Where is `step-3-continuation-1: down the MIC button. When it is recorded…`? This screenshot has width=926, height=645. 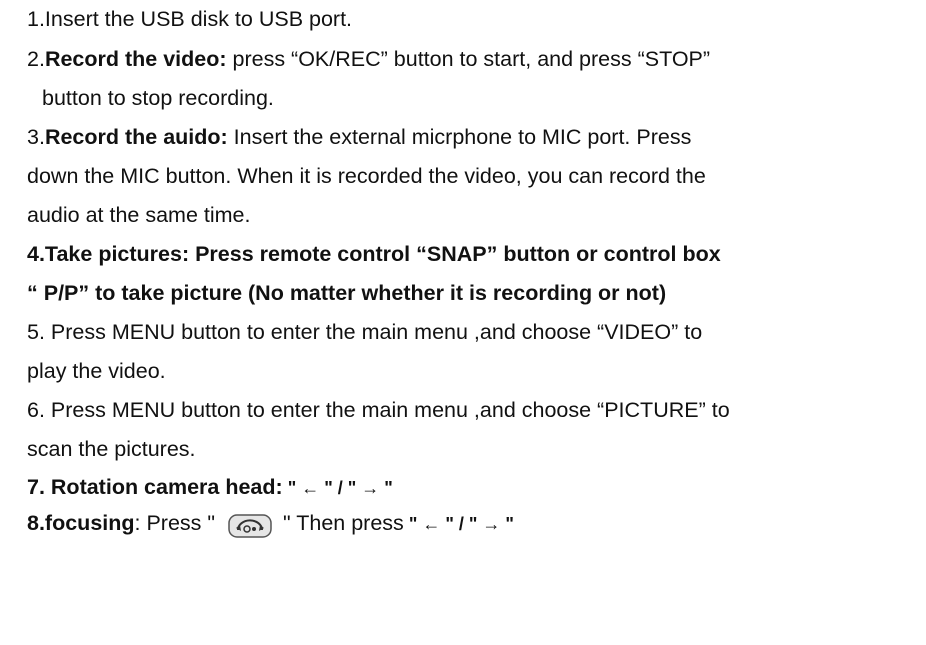 step-3-continuation-1: down the MIC button. When it is recorded… is located at coordinates (366, 176).